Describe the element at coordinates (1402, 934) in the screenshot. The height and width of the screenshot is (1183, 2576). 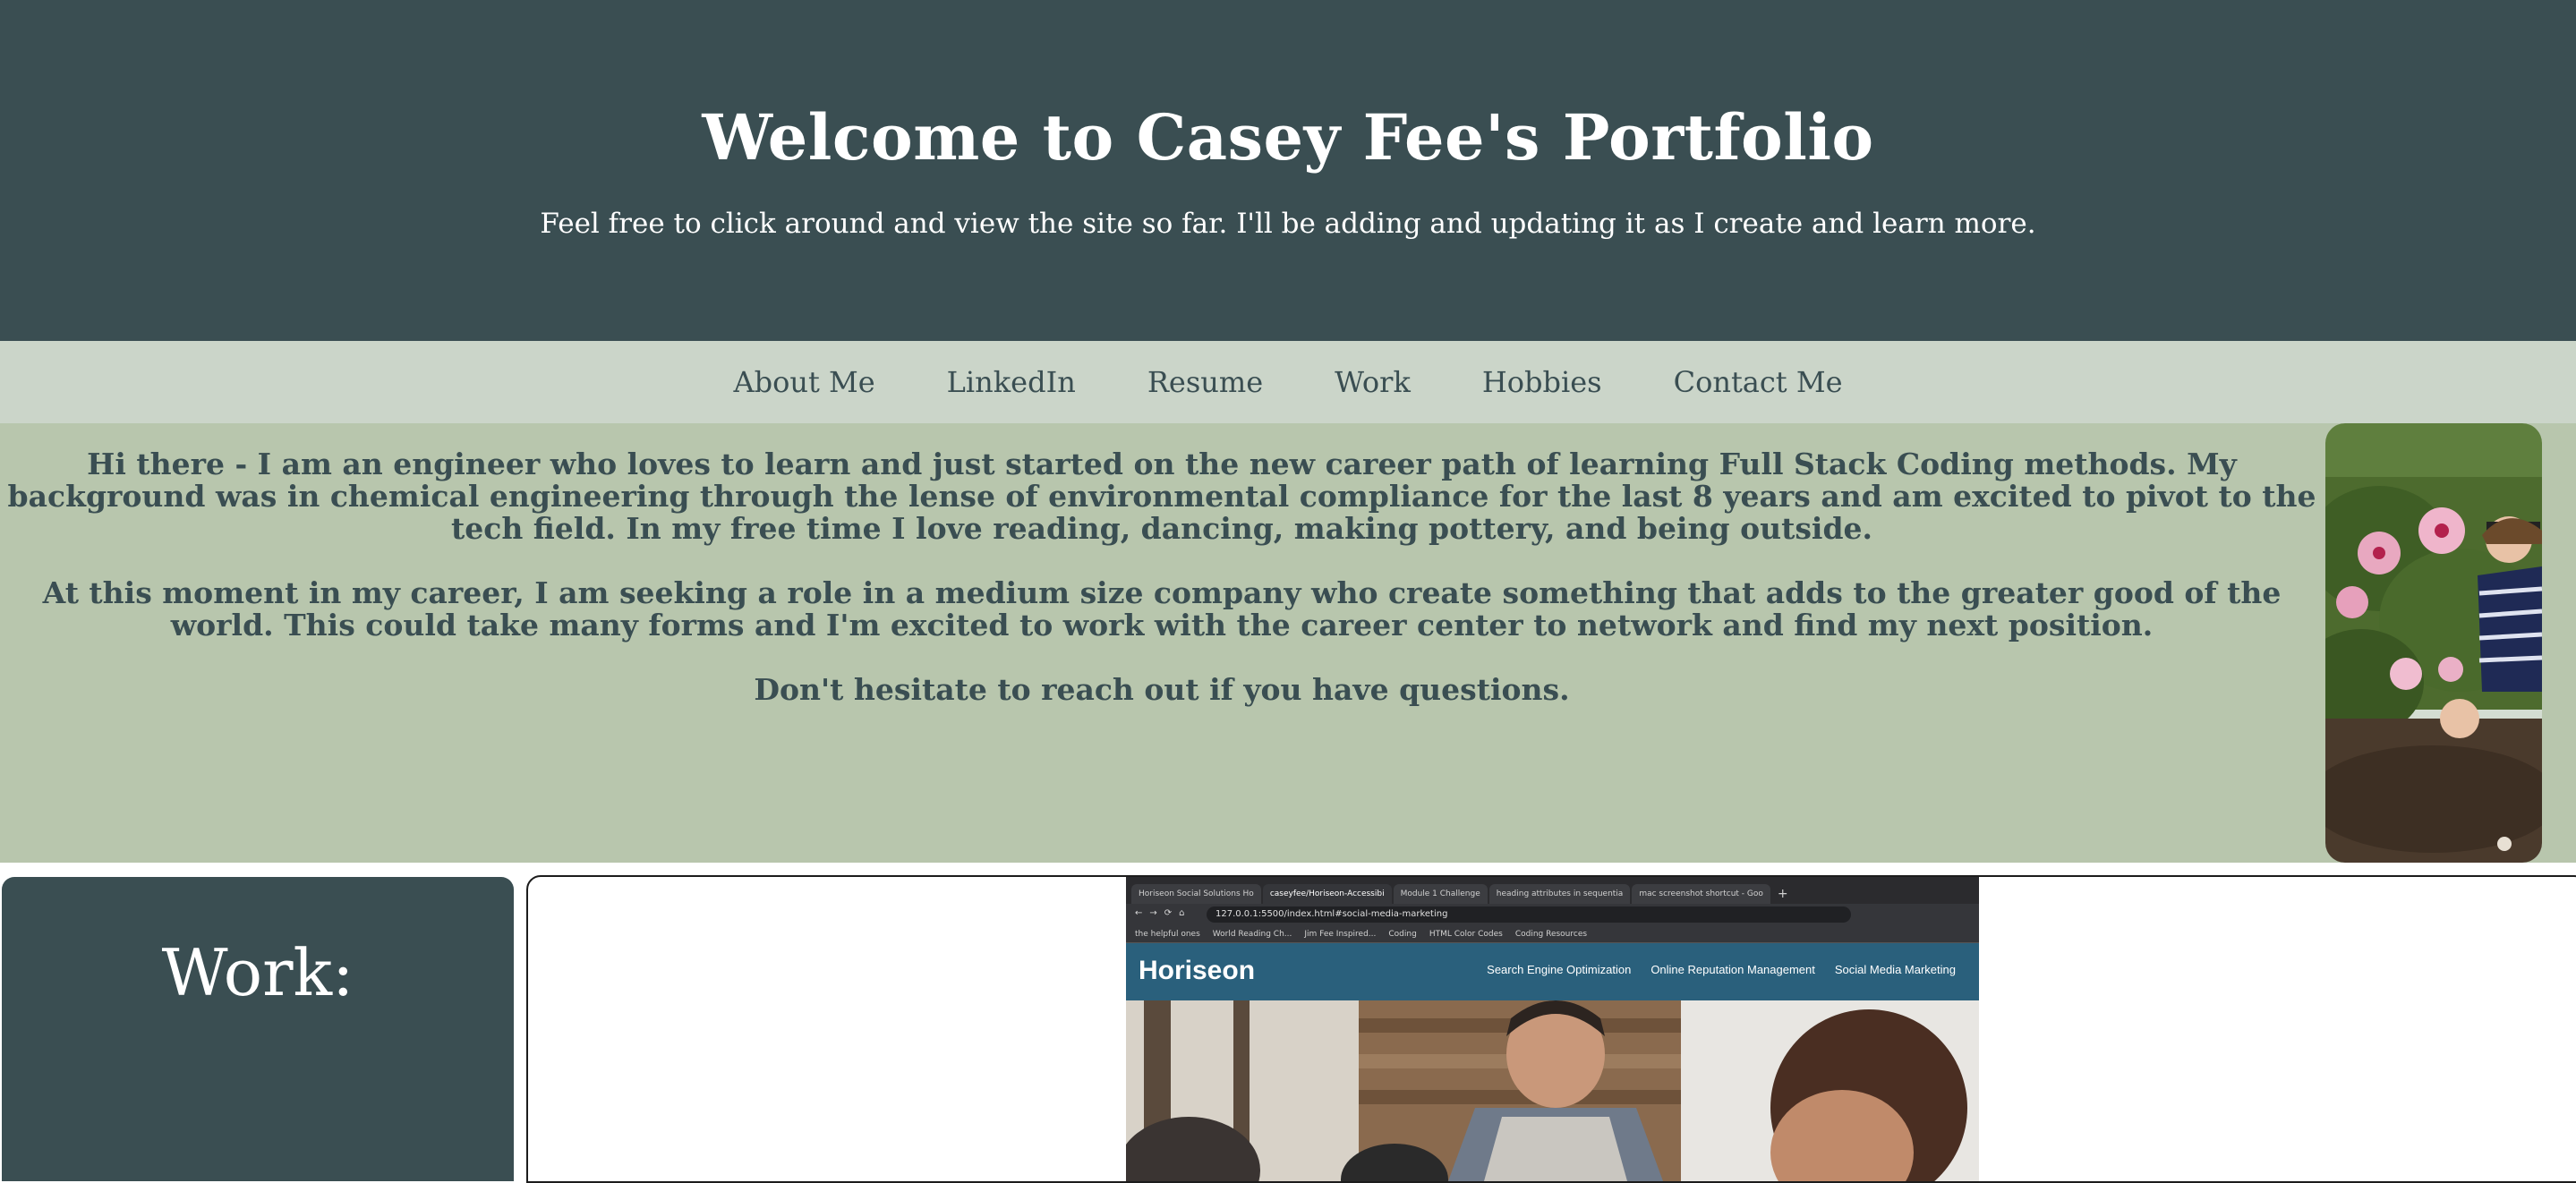
I see `bookmark: Coding` at that location.